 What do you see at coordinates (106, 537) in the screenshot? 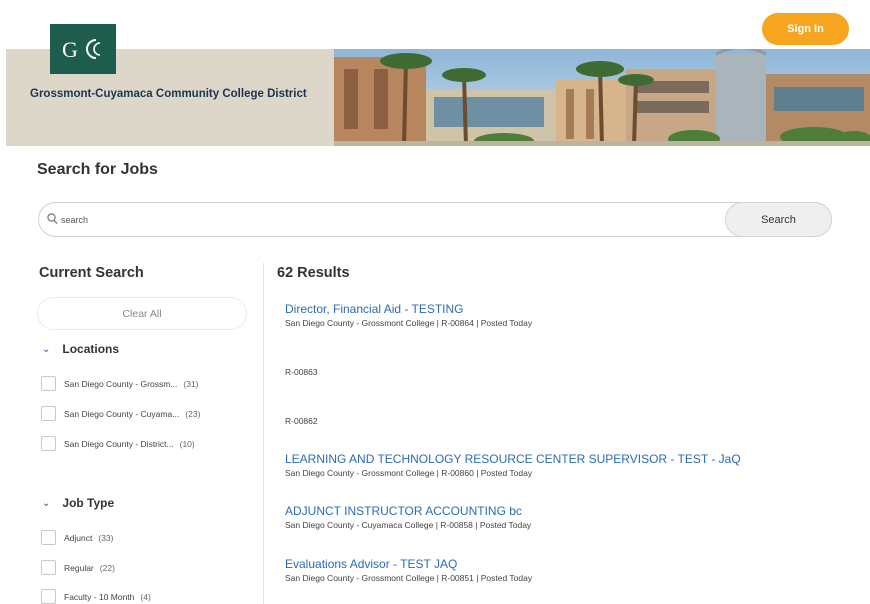
I see `facet-option-count: (33)` at bounding box center [106, 537].